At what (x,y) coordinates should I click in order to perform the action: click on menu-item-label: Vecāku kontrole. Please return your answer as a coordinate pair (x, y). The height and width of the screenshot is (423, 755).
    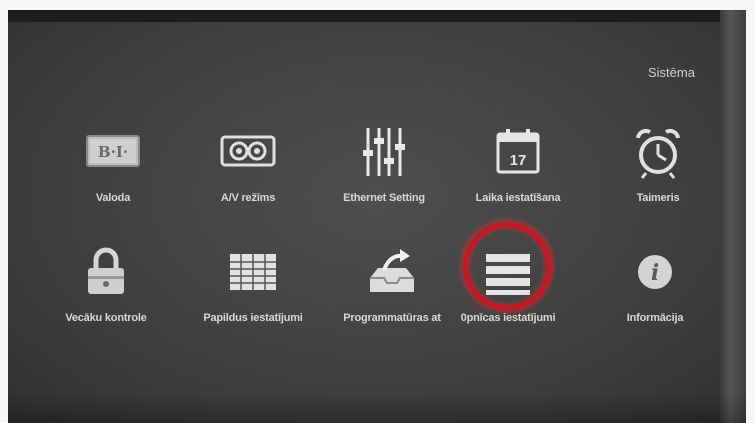
    Looking at the image, I should click on (106, 318).